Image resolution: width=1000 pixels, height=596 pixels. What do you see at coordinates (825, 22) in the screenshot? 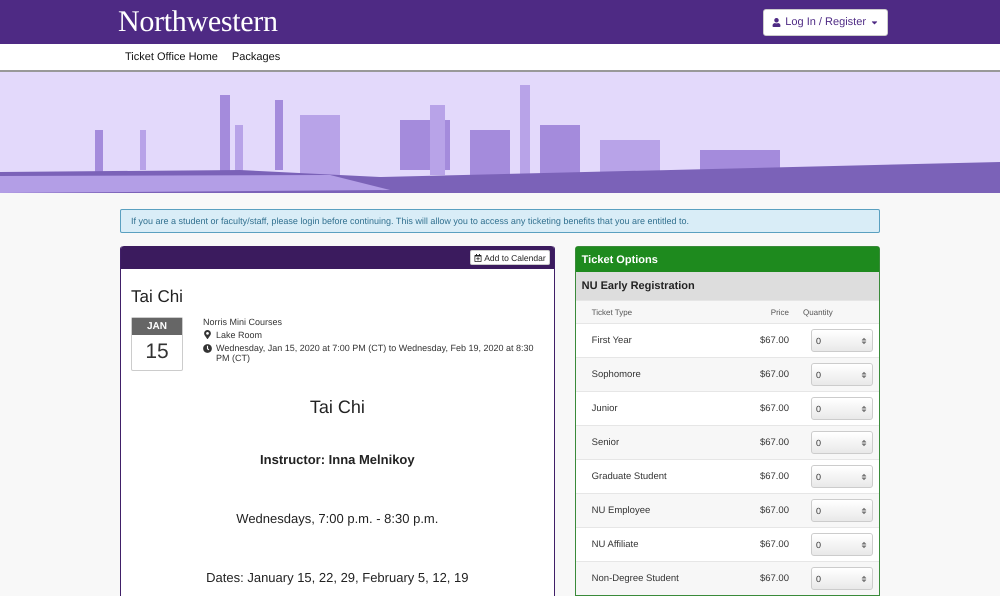
I see `login-button: Log In / Register` at bounding box center [825, 22].